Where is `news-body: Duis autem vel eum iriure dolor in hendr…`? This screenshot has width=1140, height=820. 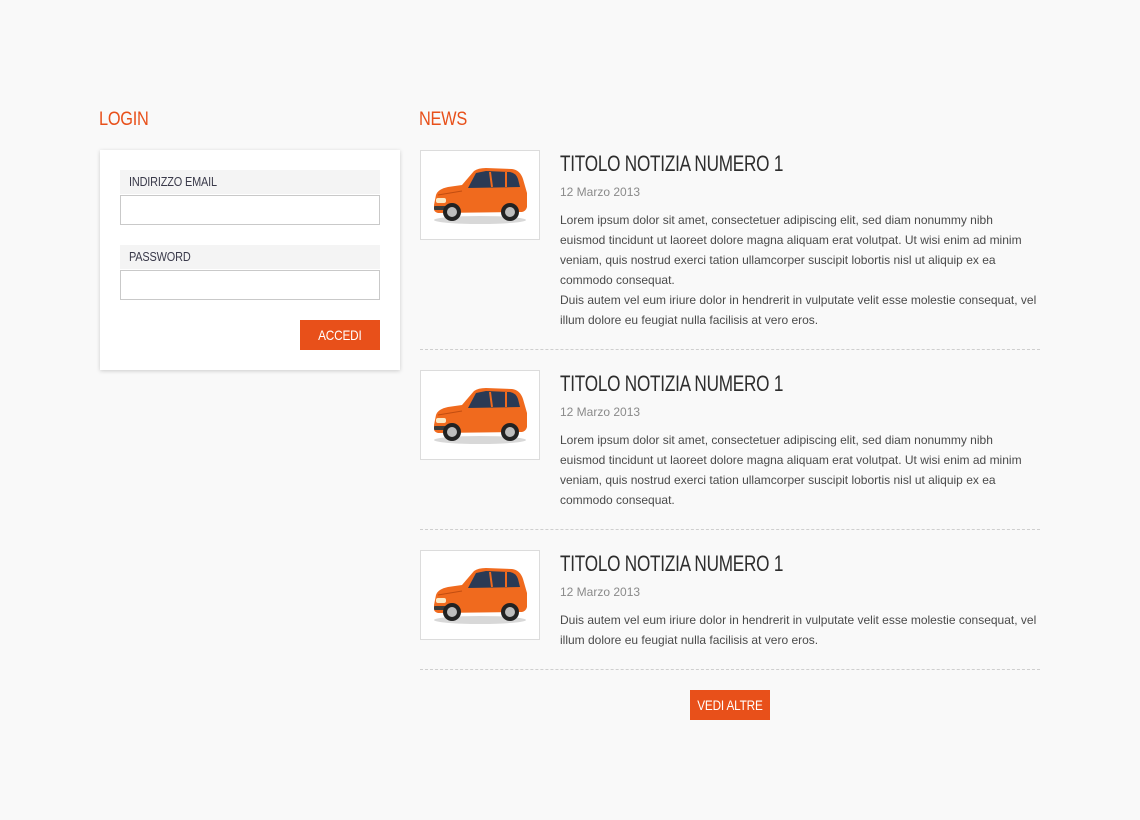
news-body: Duis autem vel eum iriure dolor in hendr… is located at coordinates (799, 630).